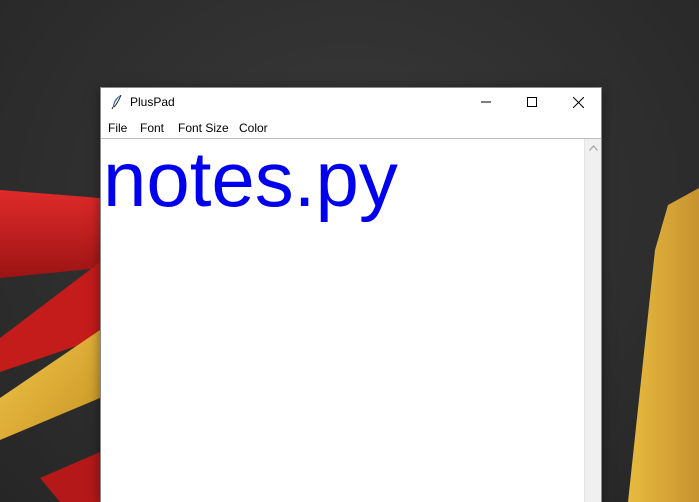 This screenshot has height=502, width=699. What do you see at coordinates (351, 127) in the screenshot?
I see `menu-bar: File Font Font Size Color` at bounding box center [351, 127].